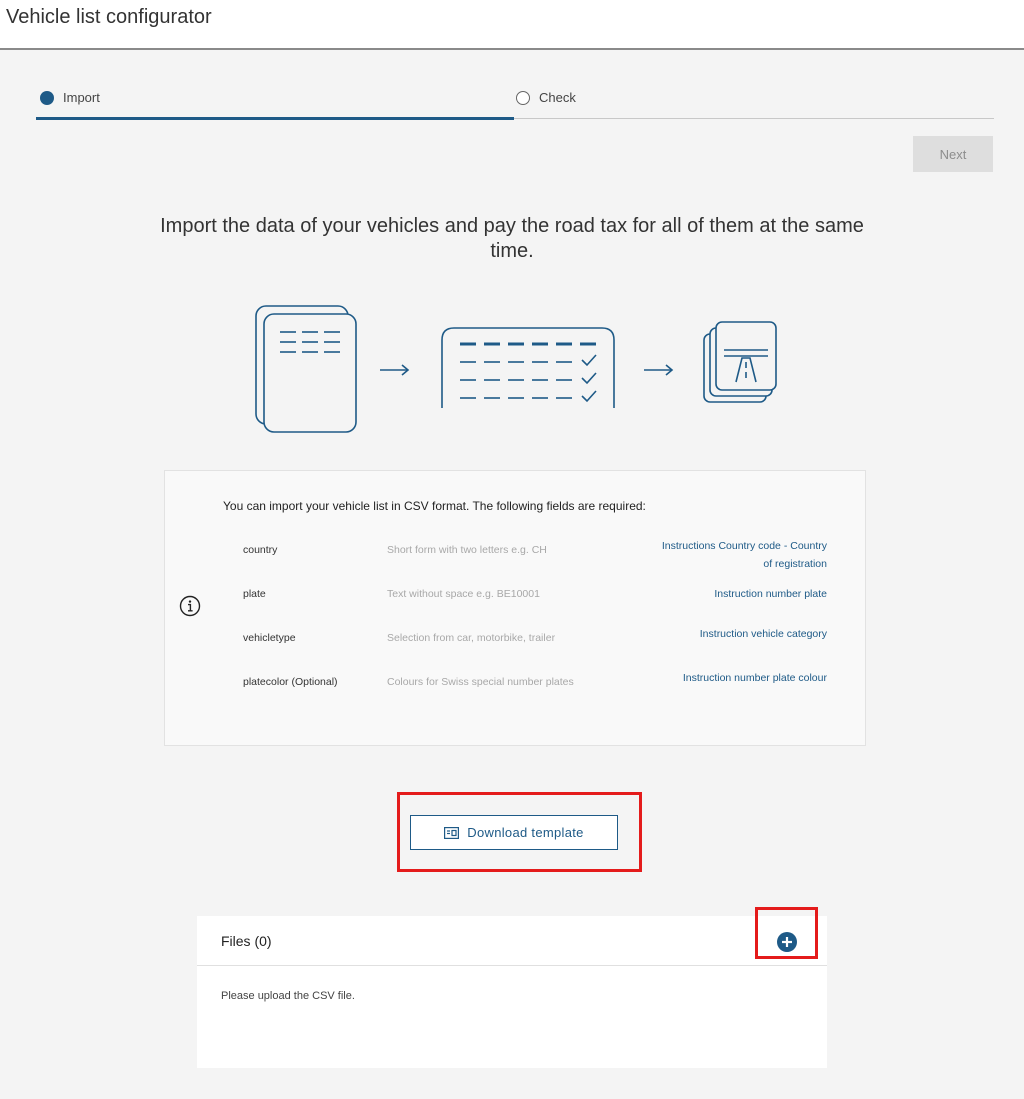 The width and height of the screenshot is (1024, 1099). What do you see at coordinates (557, 97) in the screenshot?
I see `step-check-label: Check` at bounding box center [557, 97].